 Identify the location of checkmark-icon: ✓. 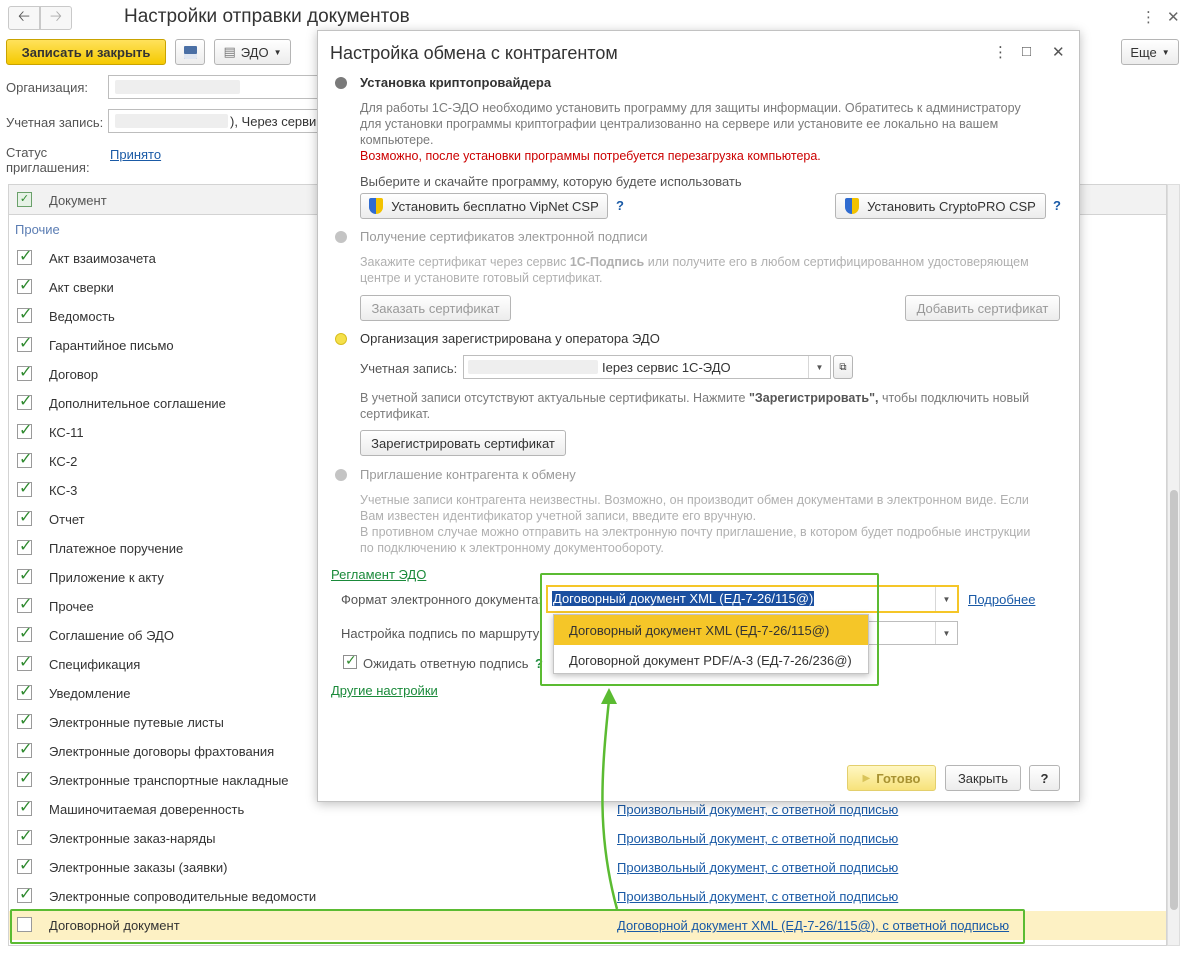
(351, 660).